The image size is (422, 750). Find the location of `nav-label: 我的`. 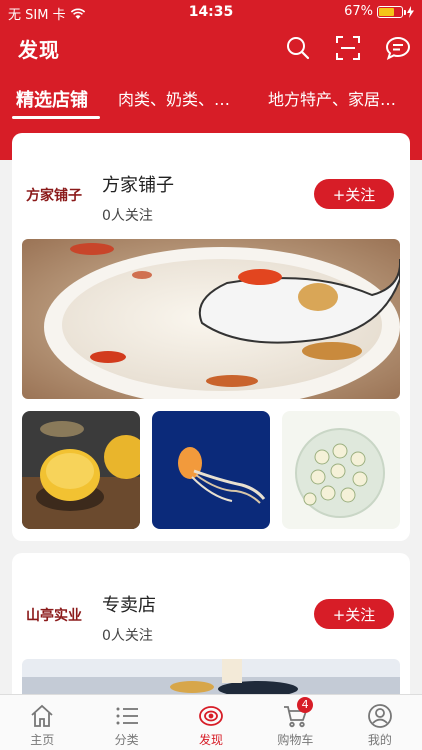

nav-label: 我的 is located at coordinates (379, 740).